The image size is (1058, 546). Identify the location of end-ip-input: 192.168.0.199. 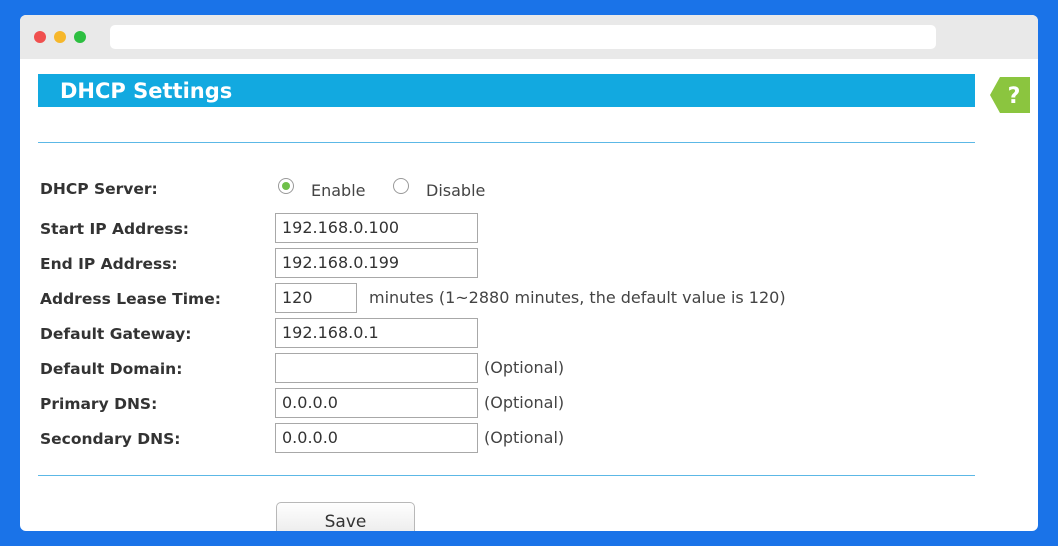
(376, 263).